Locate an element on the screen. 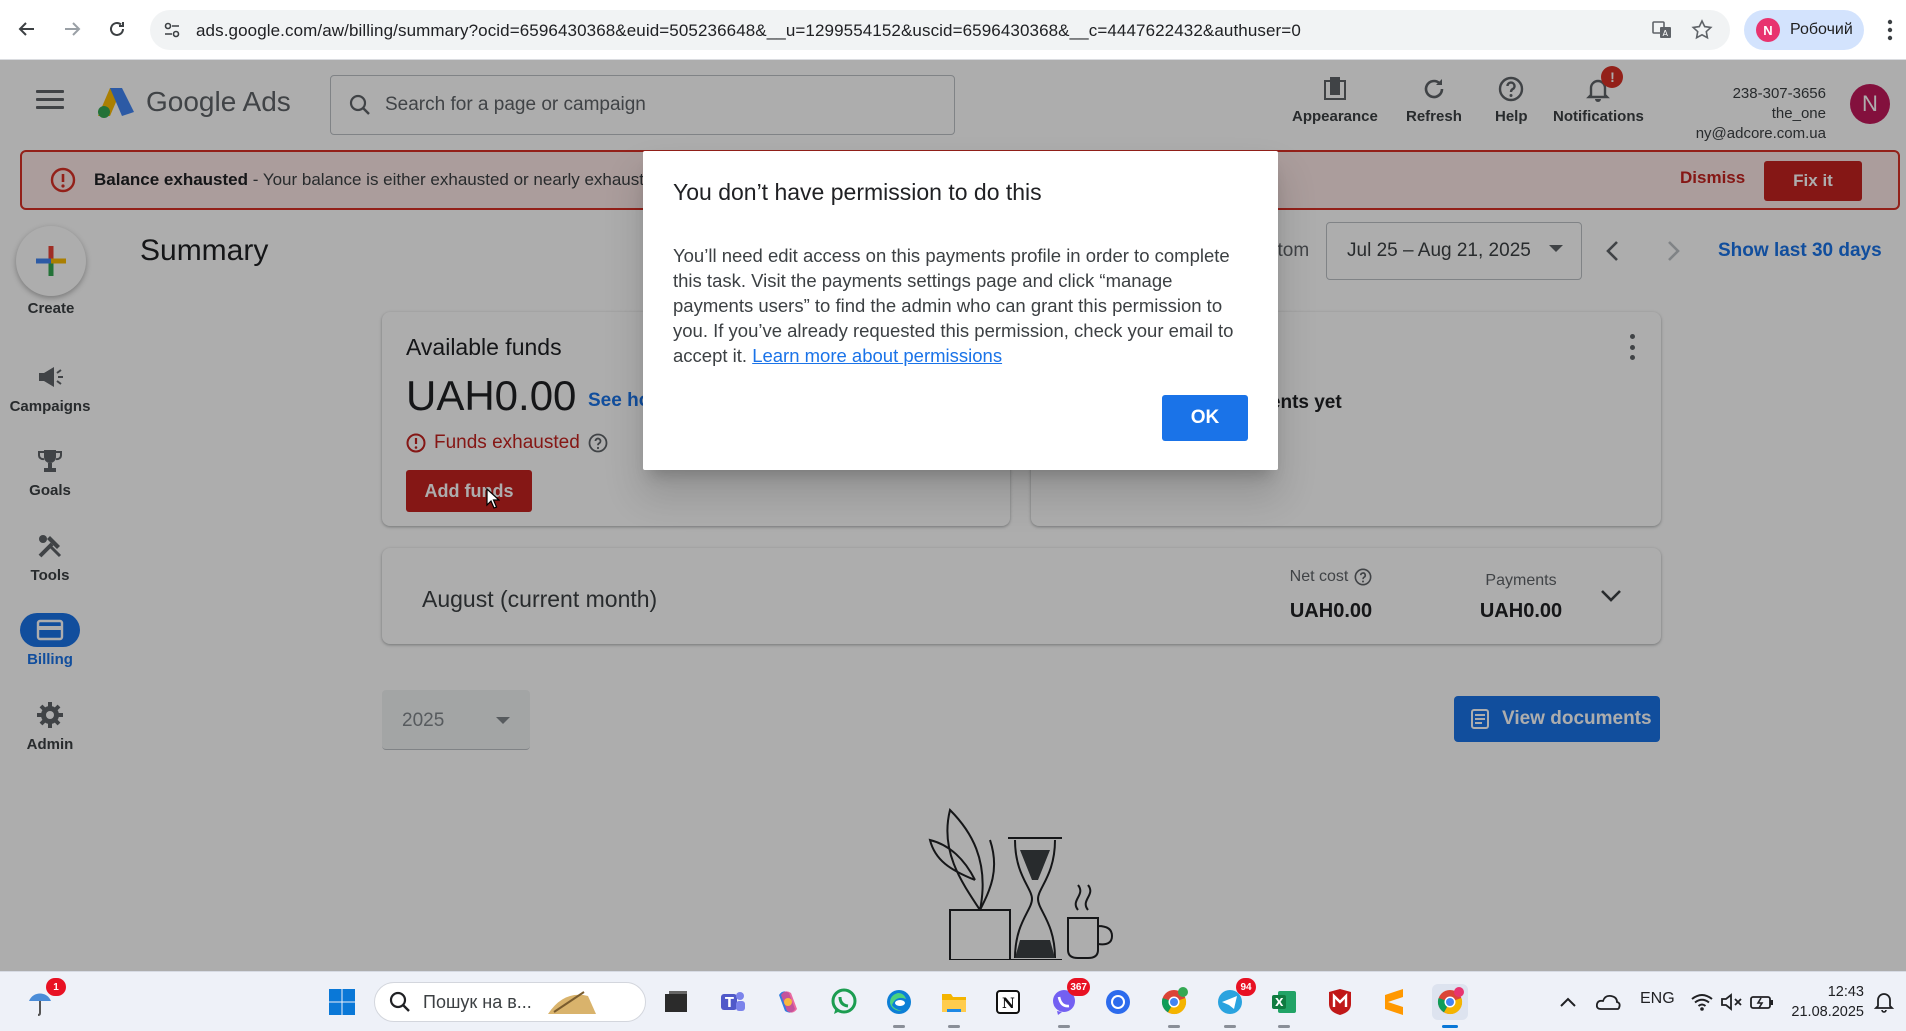 This screenshot has width=1906, height=1031. task-view-icon is located at coordinates (676, 1002).